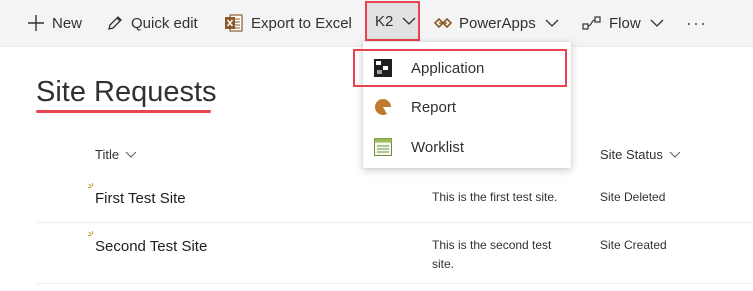  What do you see at coordinates (164, 23) in the screenshot?
I see `quick-edit-label: Quick edit` at bounding box center [164, 23].